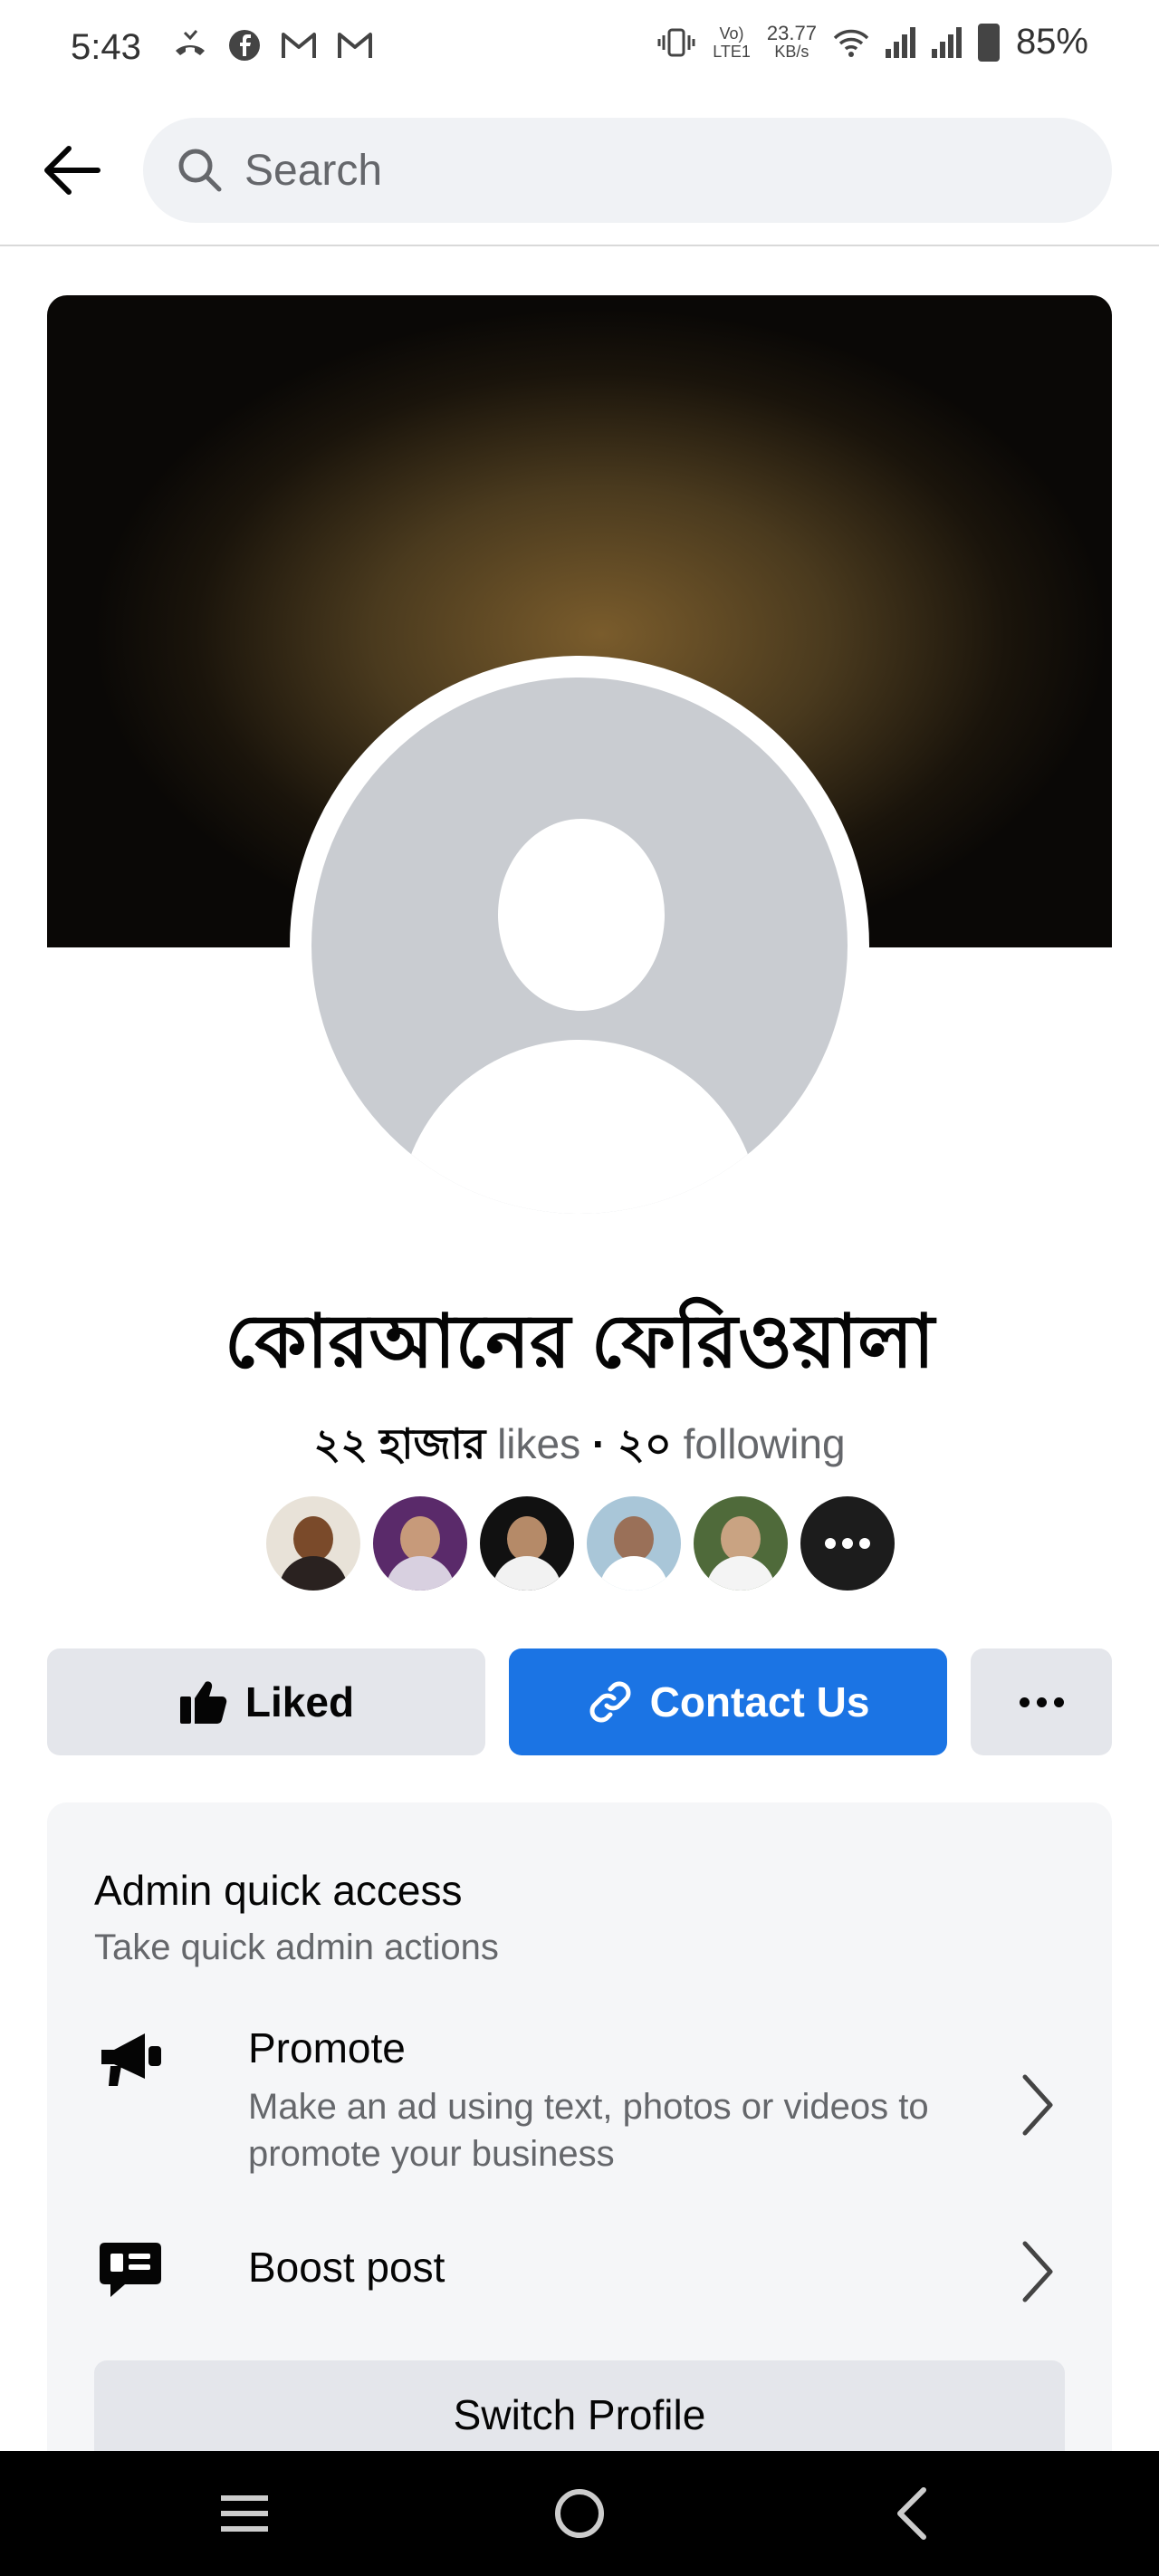  I want to click on contact-us-button: Contact Us, so click(728, 1701).